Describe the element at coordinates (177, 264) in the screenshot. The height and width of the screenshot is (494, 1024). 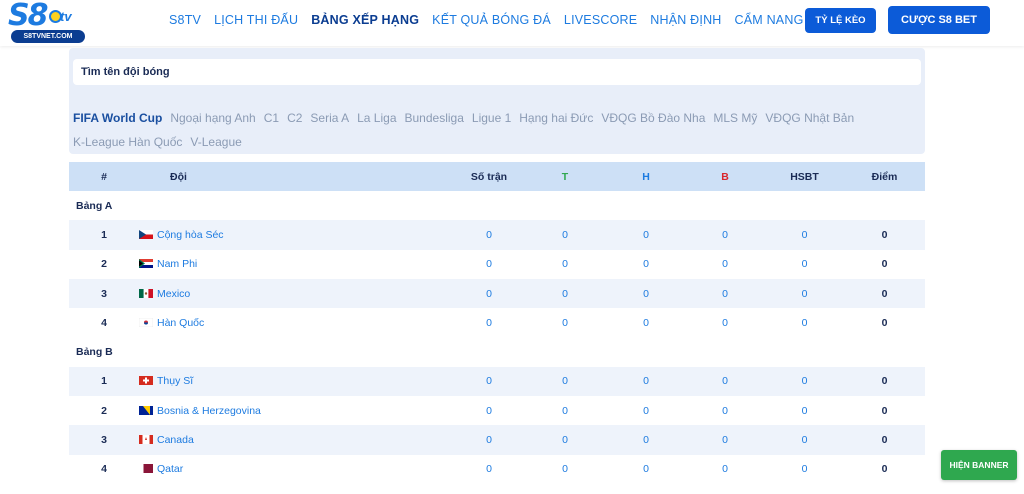
I see `team-name: Nam Phi` at that location.